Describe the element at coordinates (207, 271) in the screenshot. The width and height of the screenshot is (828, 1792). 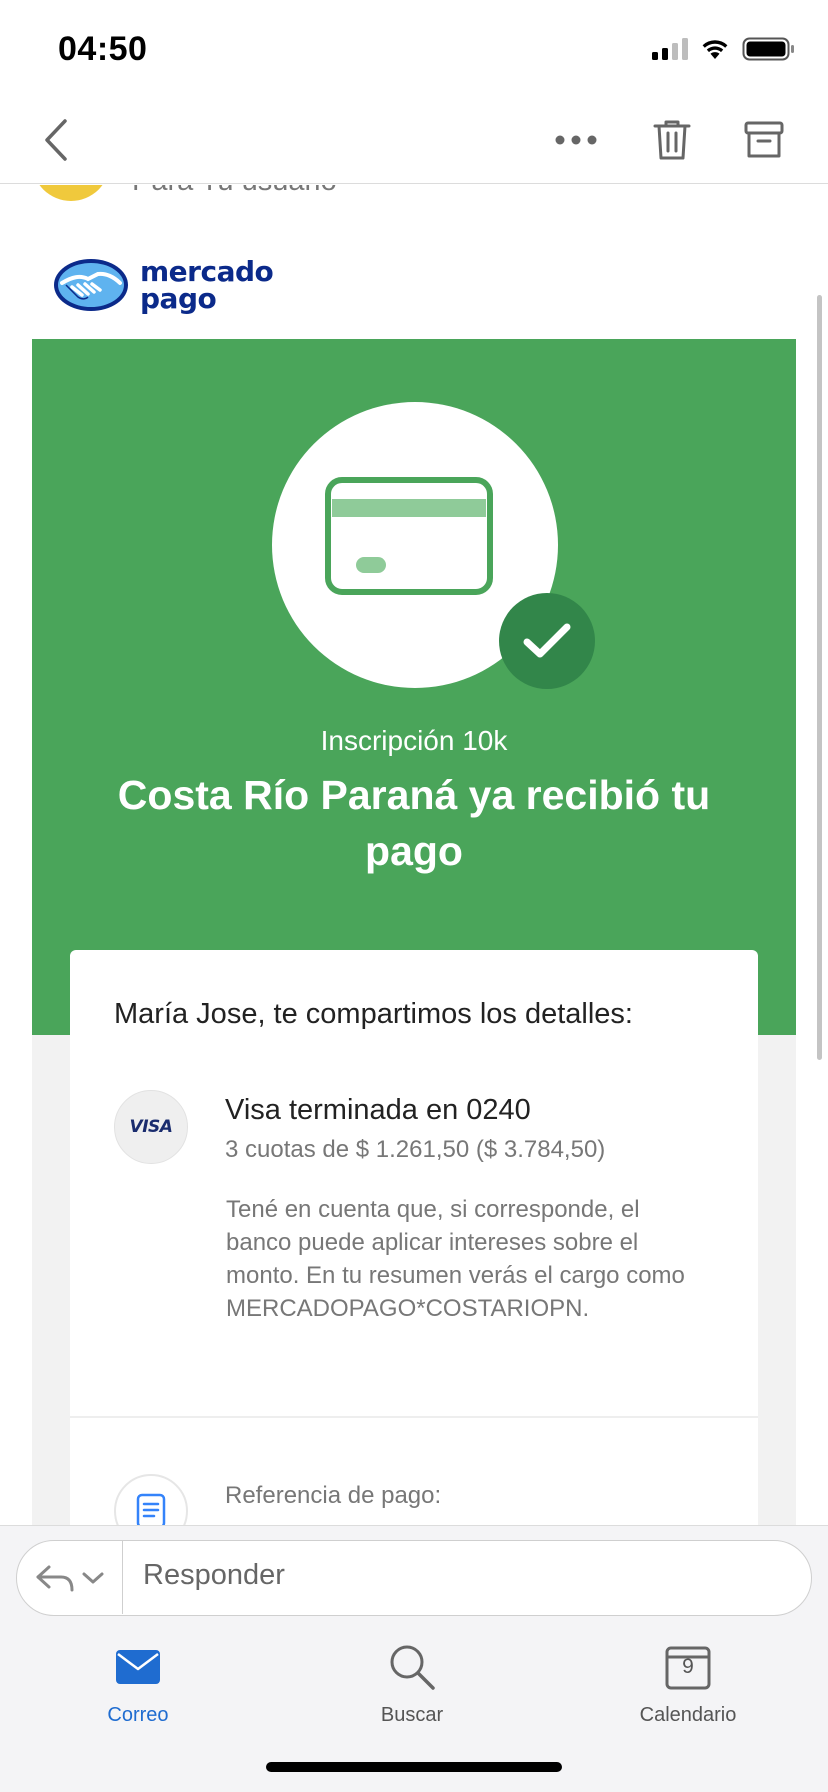
I see `brand-line-1: mercado` at that location.